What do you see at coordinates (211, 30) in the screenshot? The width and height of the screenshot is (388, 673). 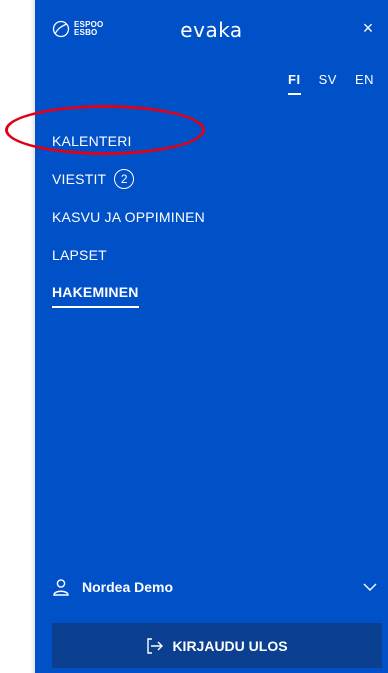 I see `app-name: evaka` at bounding box center [211, 30].